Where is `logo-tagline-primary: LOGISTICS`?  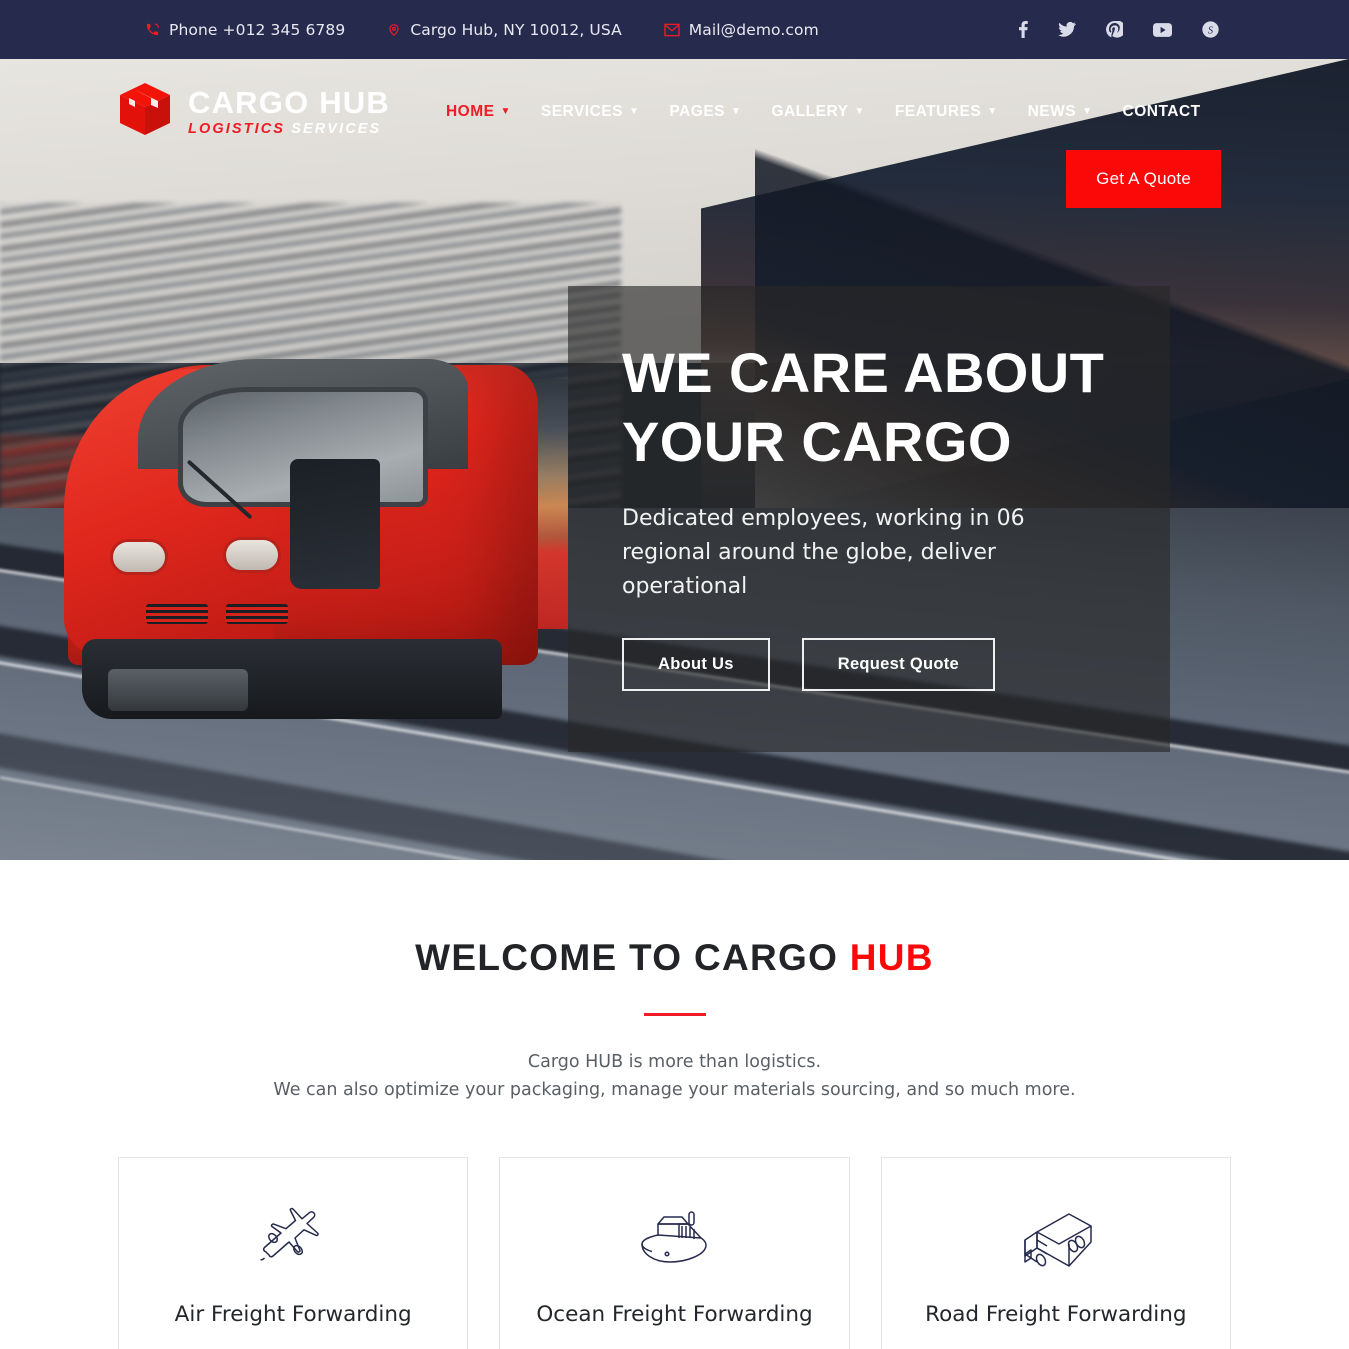
logo-tagline-primary: LOGISTICS is located at coordinates (237, 128).